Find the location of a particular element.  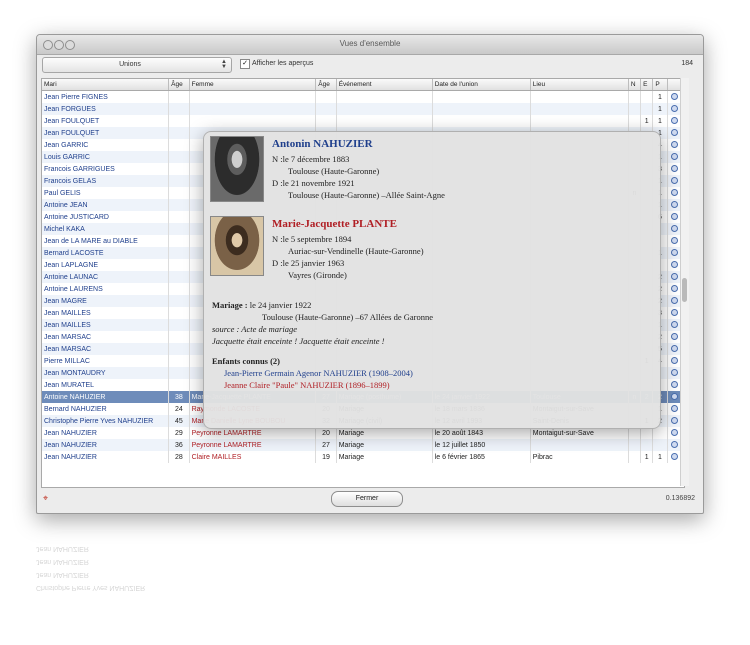

cell-husband: Jean de LA MARE au DIABLE is located at coordinates (106, 241).